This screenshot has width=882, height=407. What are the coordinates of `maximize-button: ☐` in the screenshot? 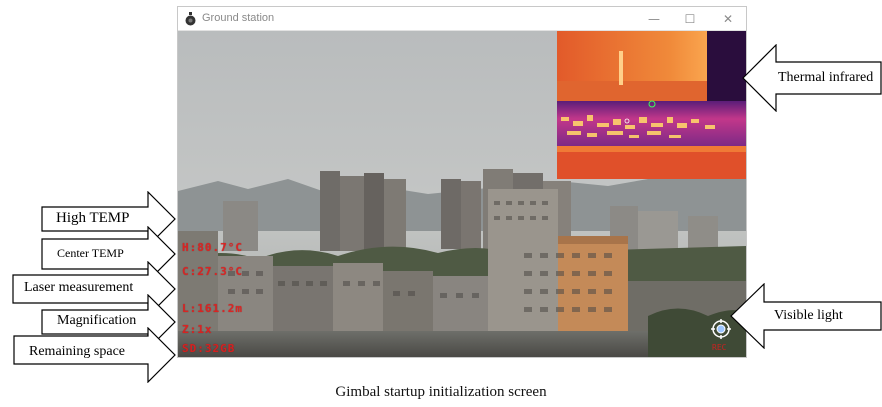 It's located at (690, 19).